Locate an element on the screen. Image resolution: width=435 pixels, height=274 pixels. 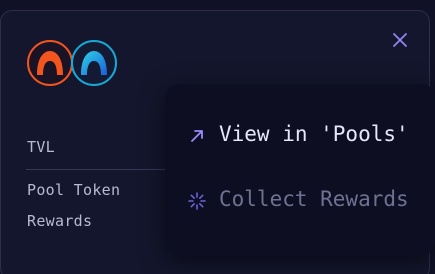
view-in-pools-label: View in 'Pools' is located at coordinates (314, 134).